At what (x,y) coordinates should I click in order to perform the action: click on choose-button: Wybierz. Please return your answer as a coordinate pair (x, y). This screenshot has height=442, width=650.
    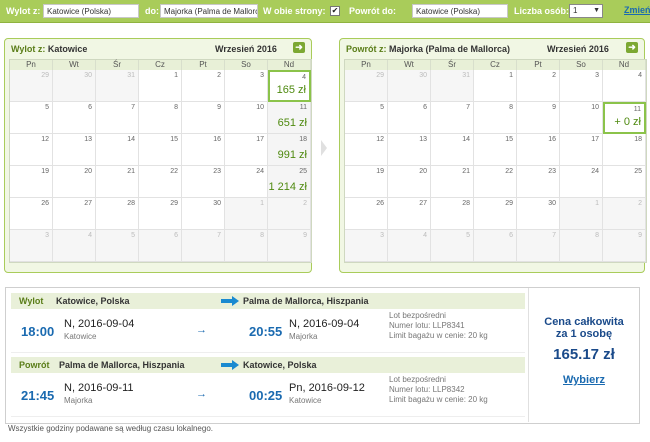
    Looking at the image, I should click on (584, 380).